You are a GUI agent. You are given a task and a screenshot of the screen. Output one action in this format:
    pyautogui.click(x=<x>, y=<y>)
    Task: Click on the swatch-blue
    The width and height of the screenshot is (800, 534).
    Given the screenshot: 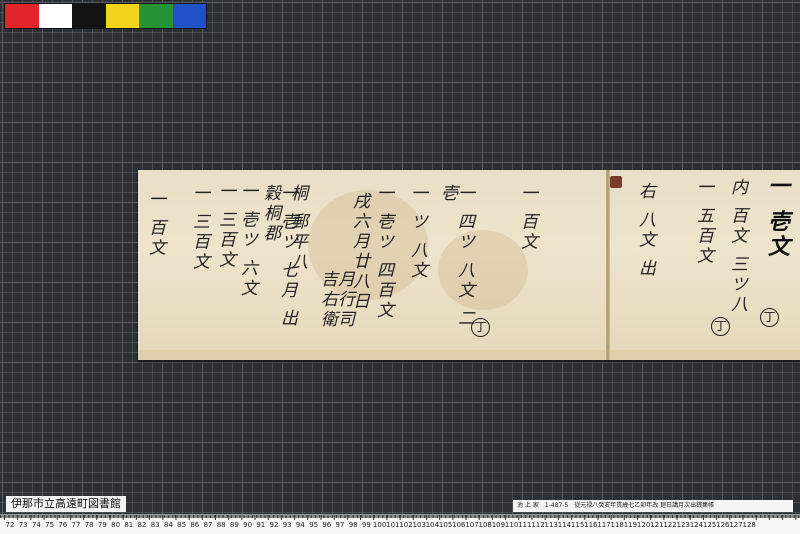 What is the action you would take?
    pyautogui.click(x=189, y=16)
    